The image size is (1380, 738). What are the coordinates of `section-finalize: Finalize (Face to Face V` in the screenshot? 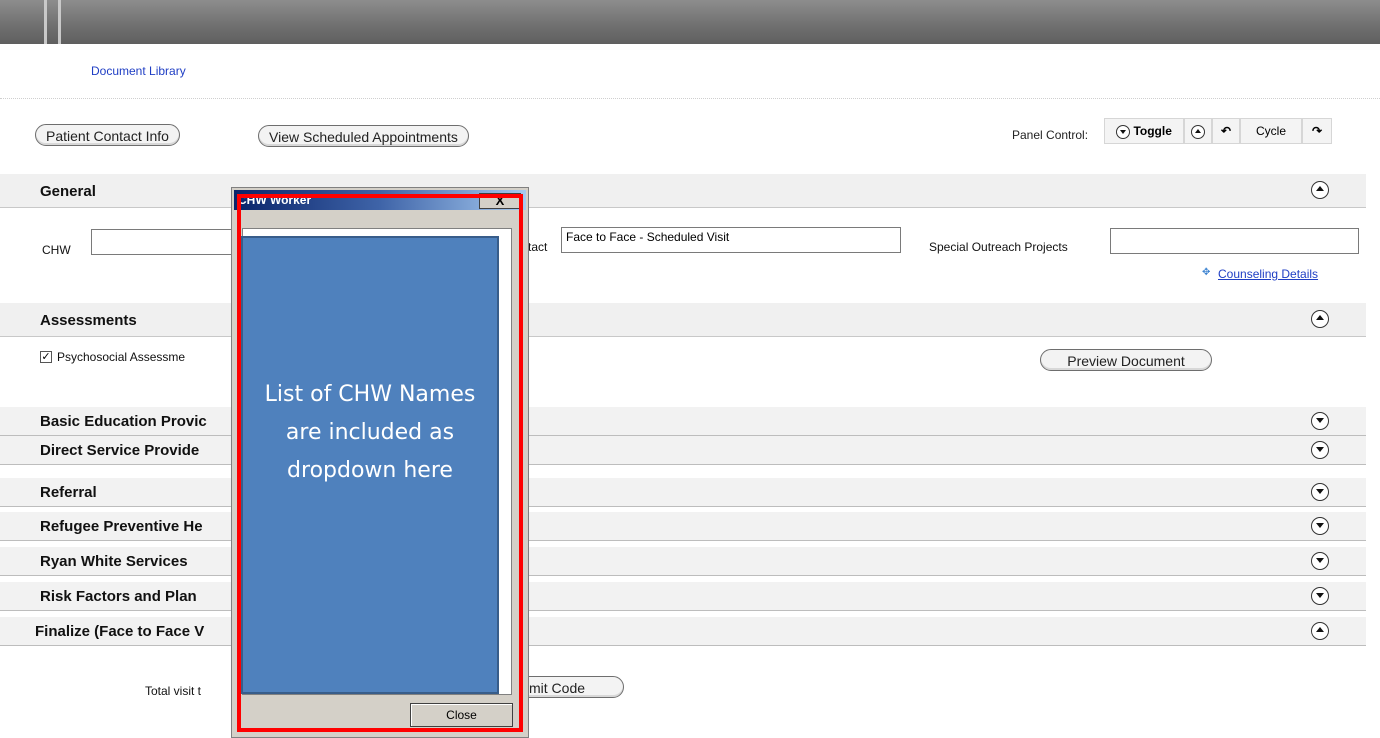 It's located at (683, 631).